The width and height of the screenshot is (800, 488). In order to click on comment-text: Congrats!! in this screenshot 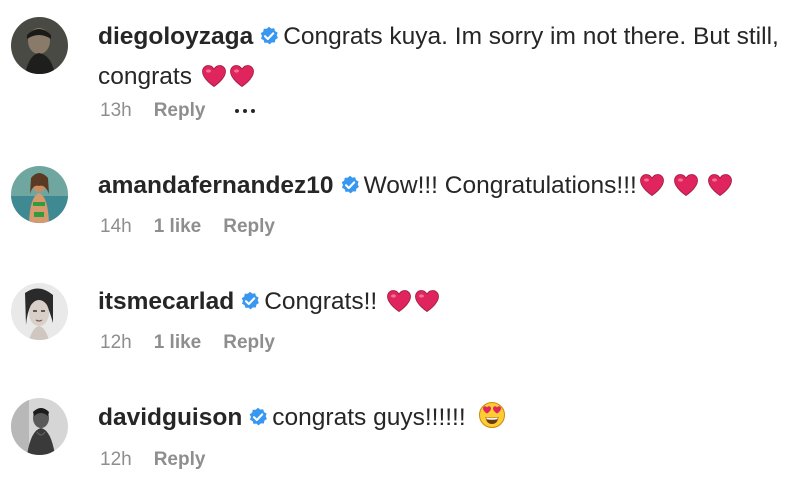, I will do `click(321, 301)`.